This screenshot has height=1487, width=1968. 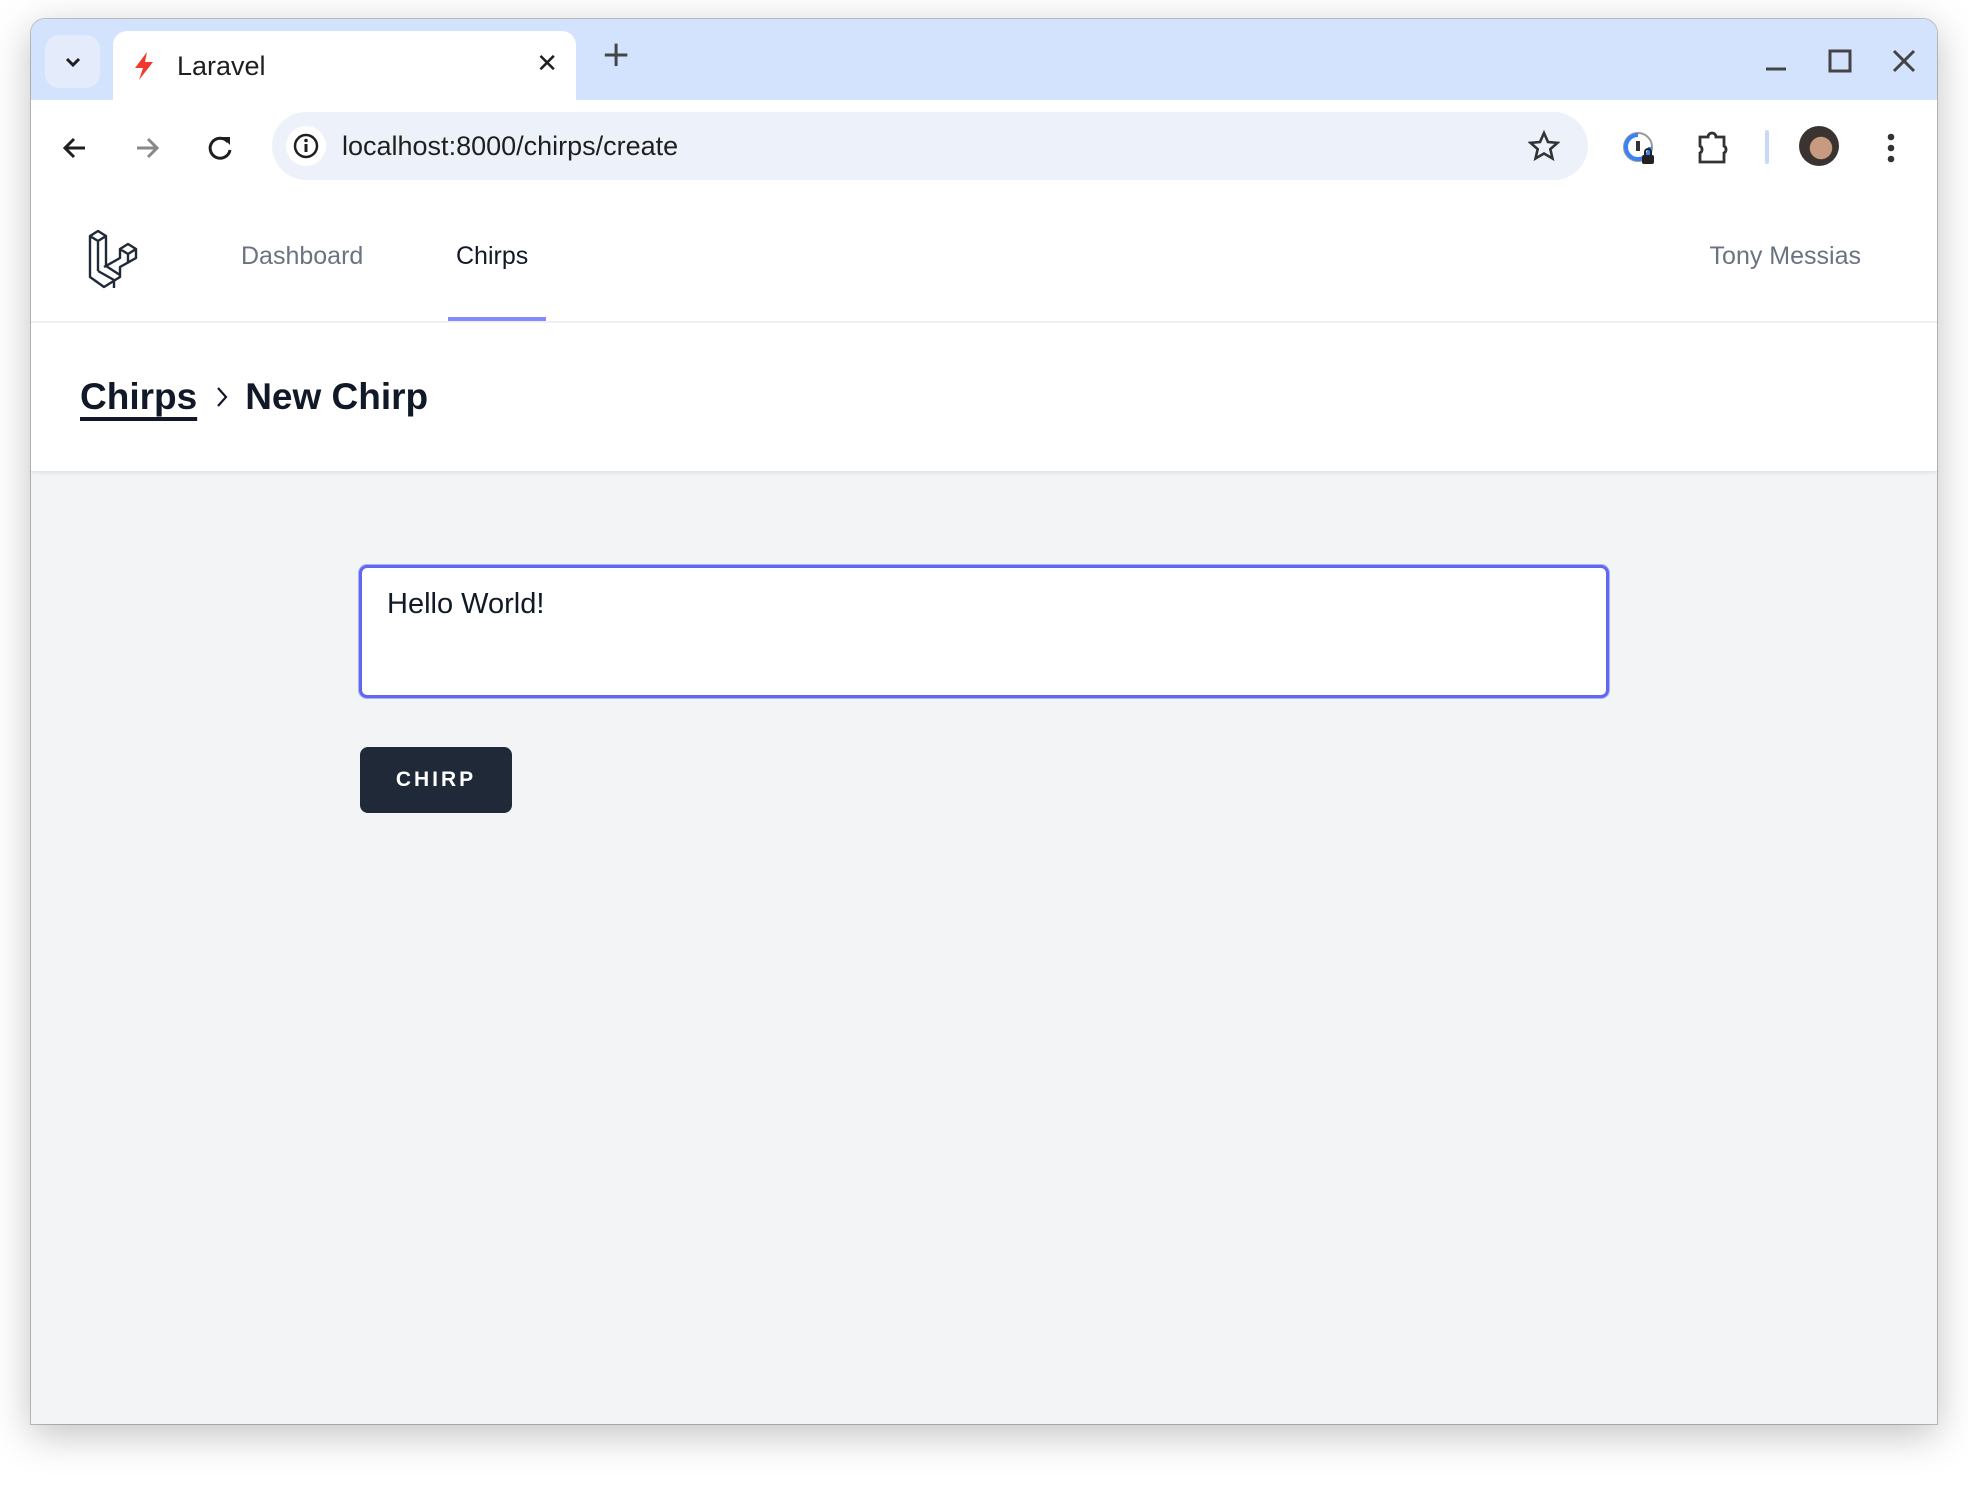 I want to click on close-tab-icon: ✕, so click(x=547, y=64).